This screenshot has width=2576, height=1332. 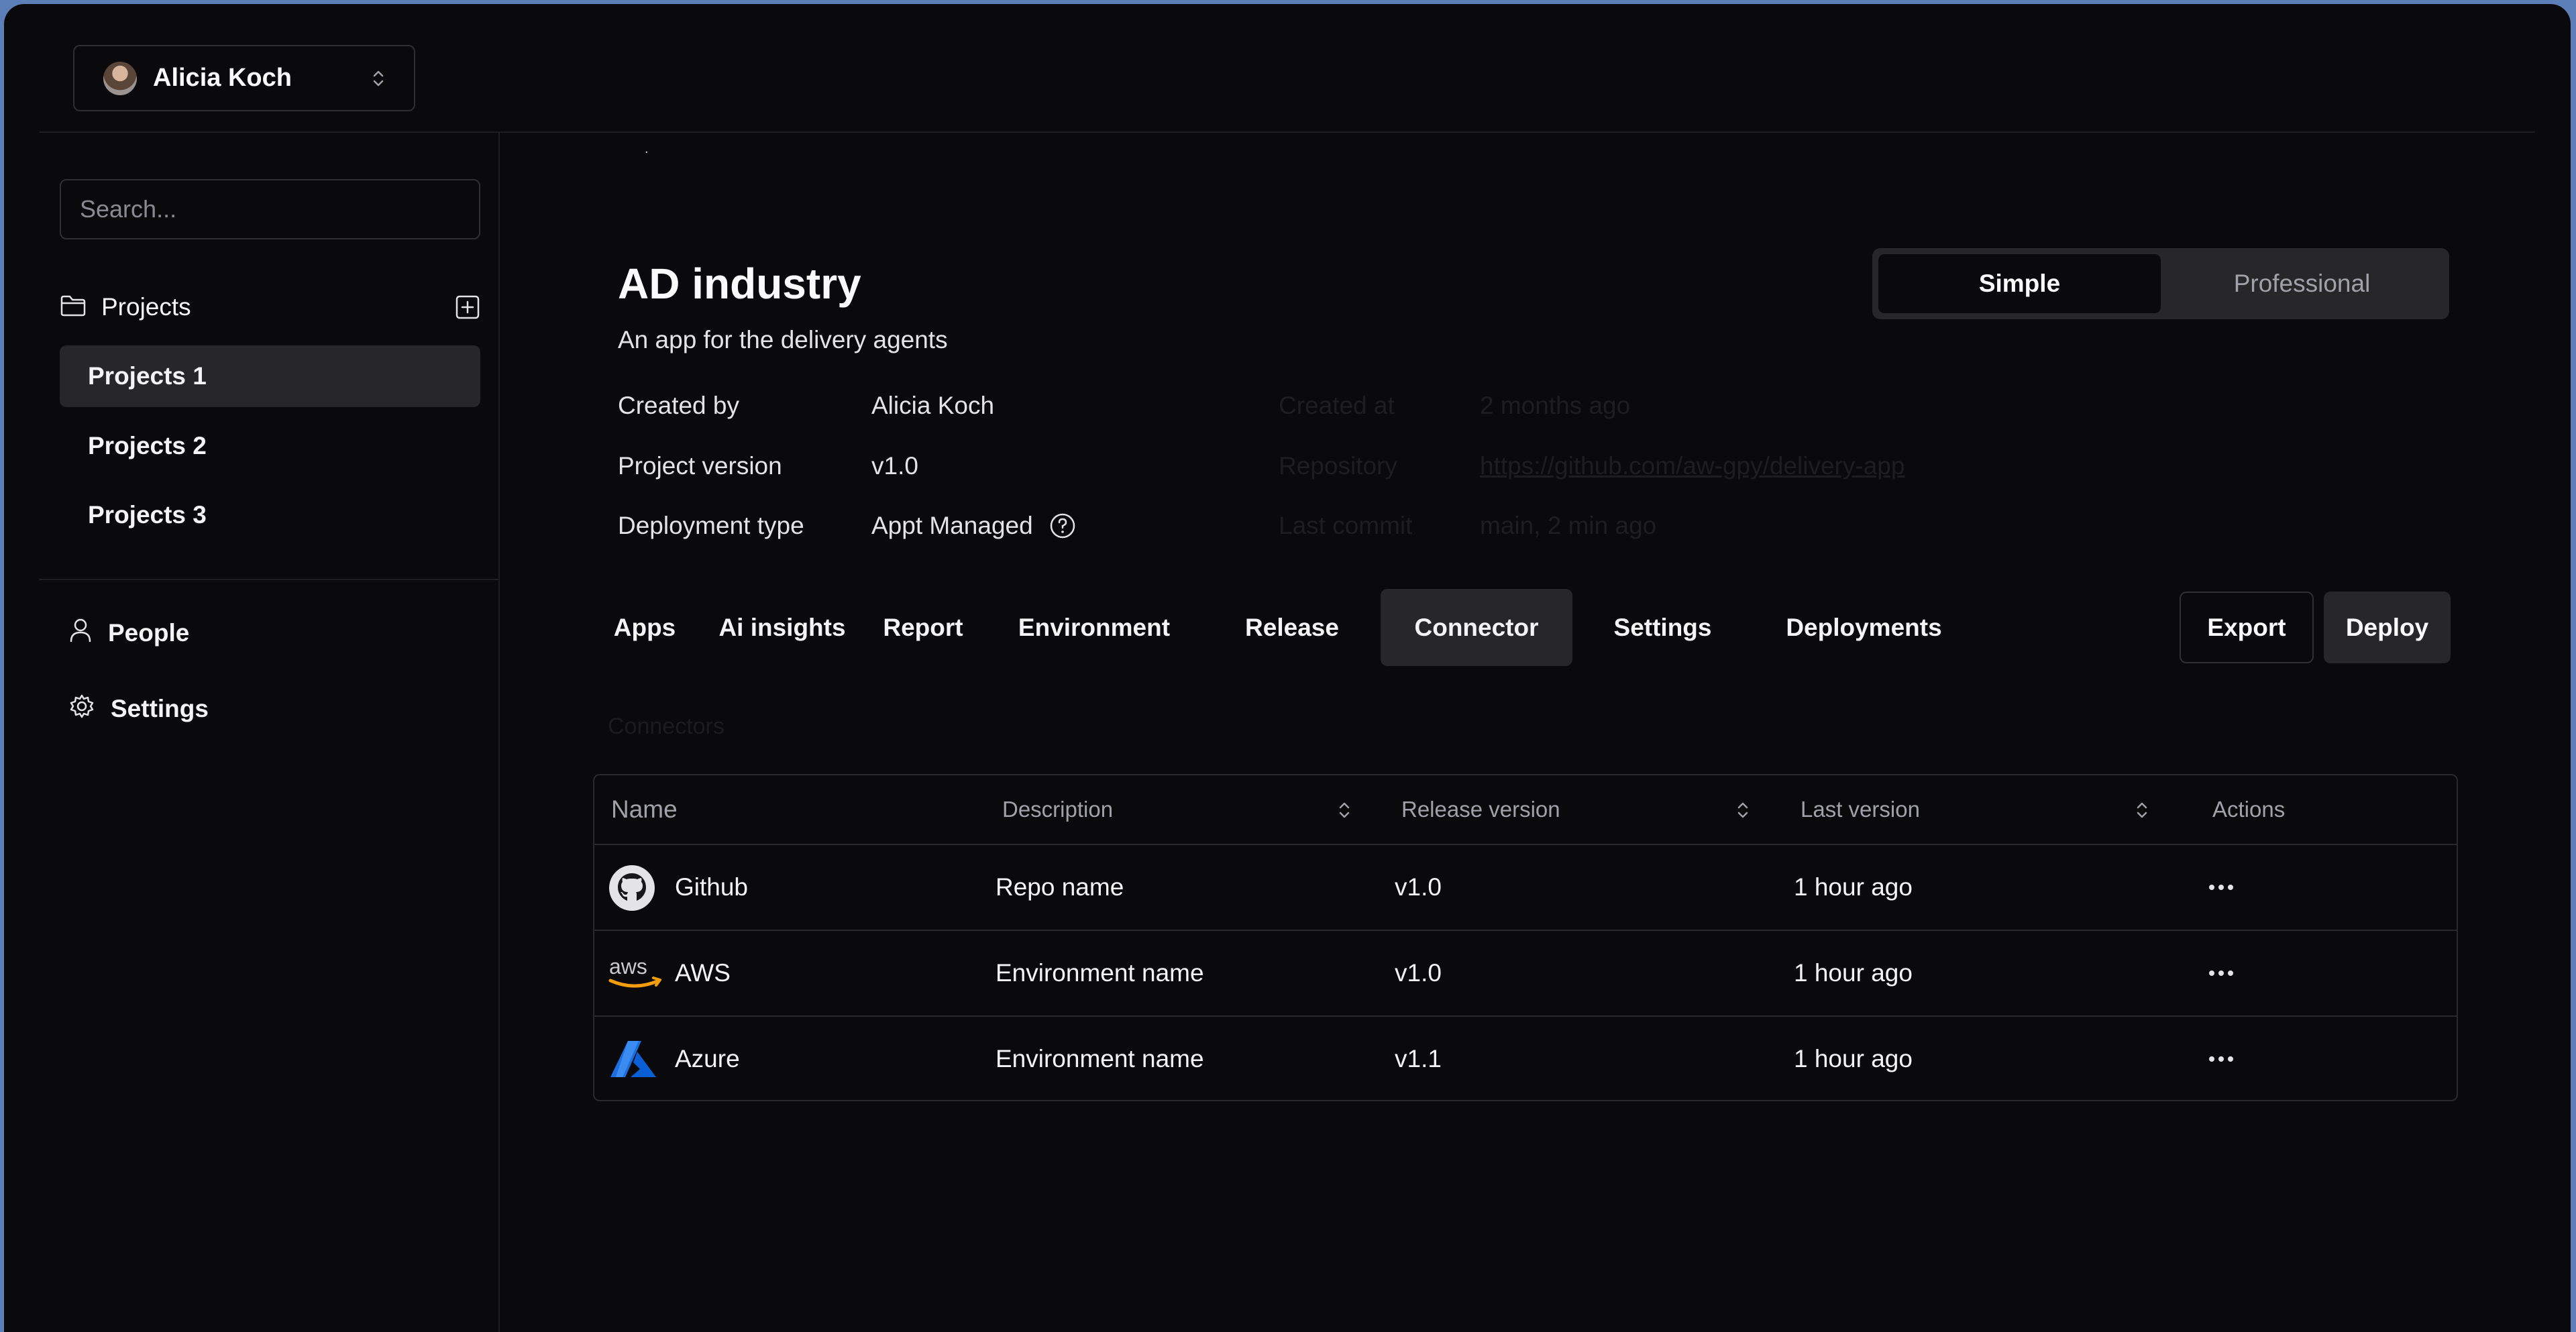 What do you see at coordinates (923, 627) in the screenshot?
I see `tab-report: Report` at bounding box center [923, 627].